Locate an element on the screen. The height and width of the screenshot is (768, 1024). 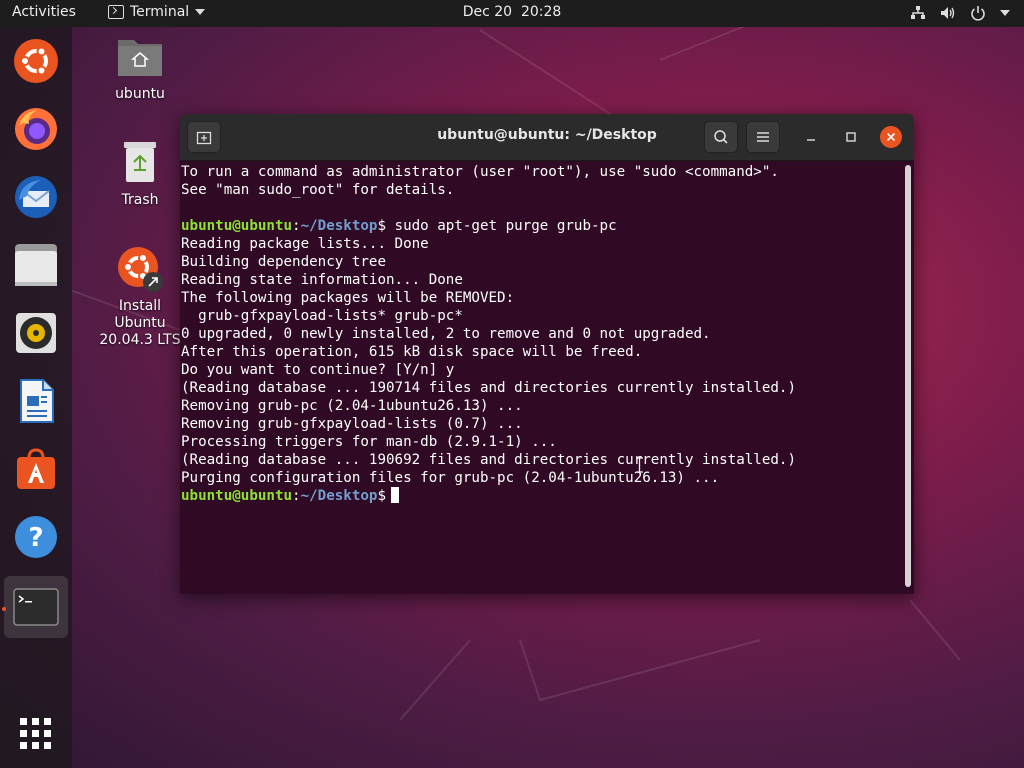
home-folder-icon is located at coordinates (140, 58).